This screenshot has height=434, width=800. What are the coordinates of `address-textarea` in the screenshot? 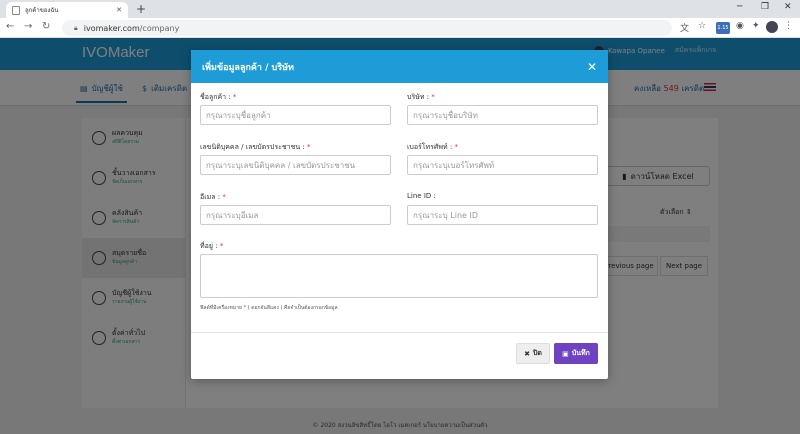 It's located at (399, 276).